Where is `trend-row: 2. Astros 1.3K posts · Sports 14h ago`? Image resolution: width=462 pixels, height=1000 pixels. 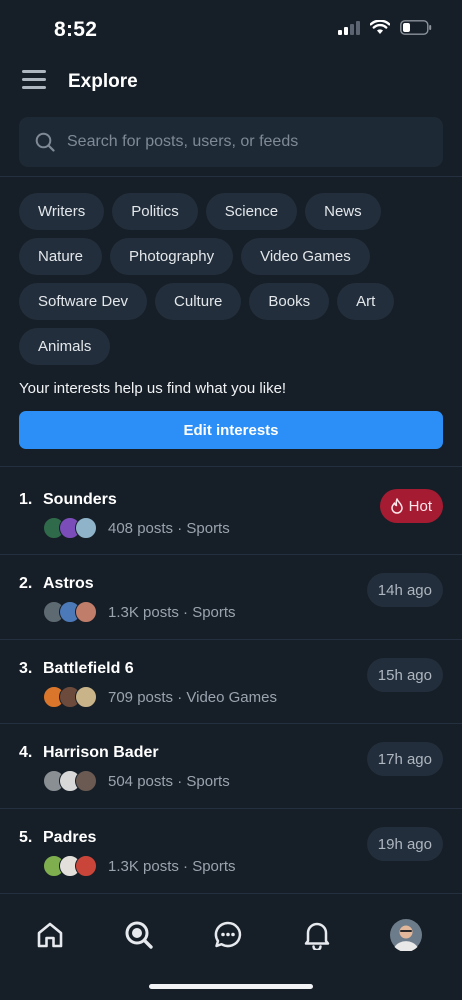 trend-row: 2. Astros 1.3K posts · Sports 14h ago is located at coordinates (231, 615).